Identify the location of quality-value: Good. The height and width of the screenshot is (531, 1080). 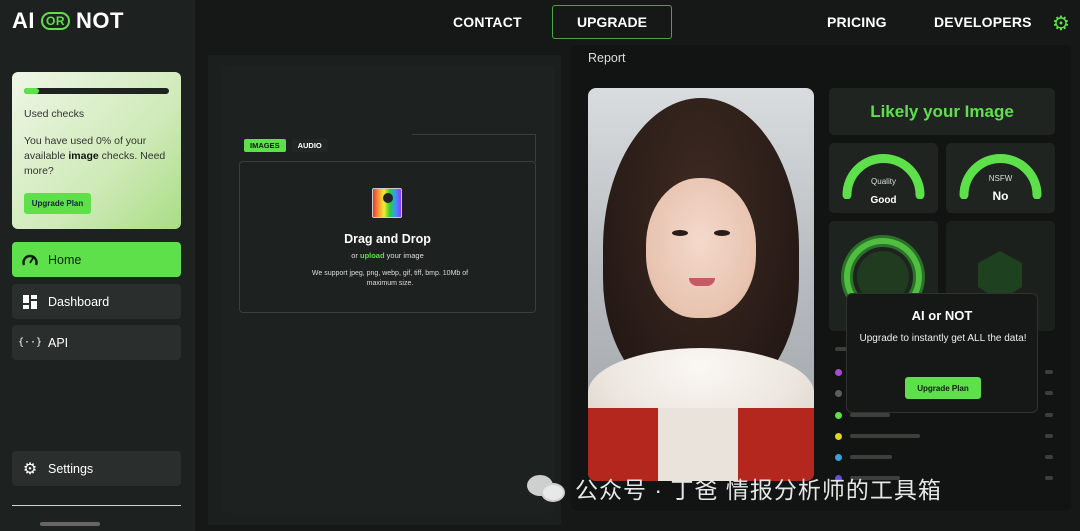
(883, 200).